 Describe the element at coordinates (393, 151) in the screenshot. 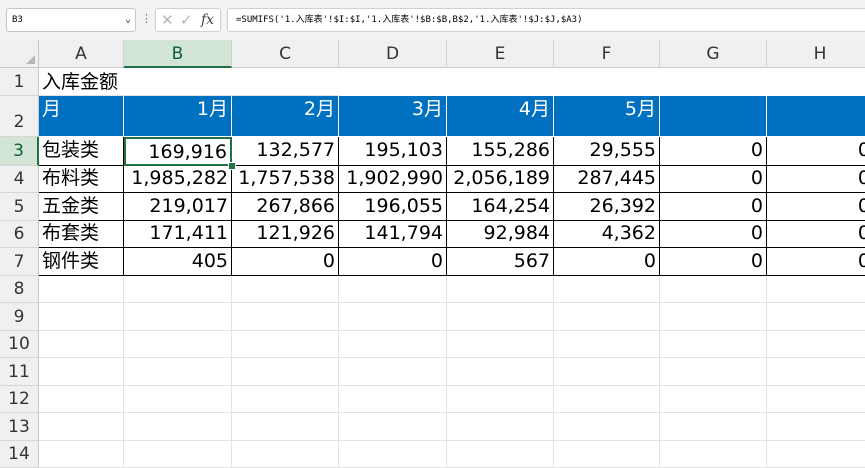

I see `data-cell: 195,103` at that location.